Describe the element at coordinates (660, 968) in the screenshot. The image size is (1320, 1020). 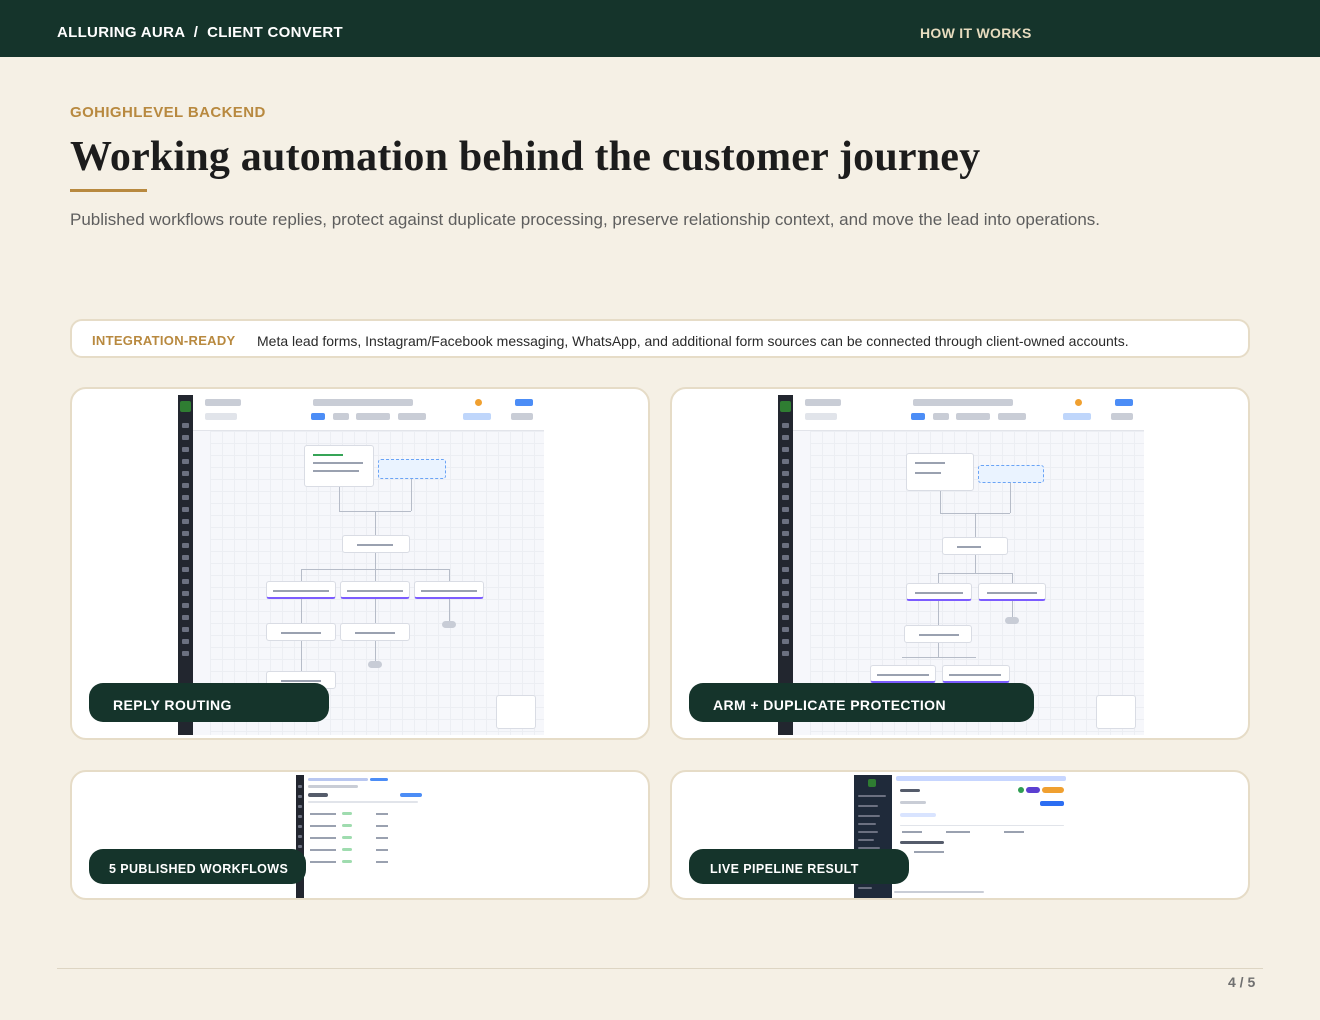
I see `footer-divider` at that location.